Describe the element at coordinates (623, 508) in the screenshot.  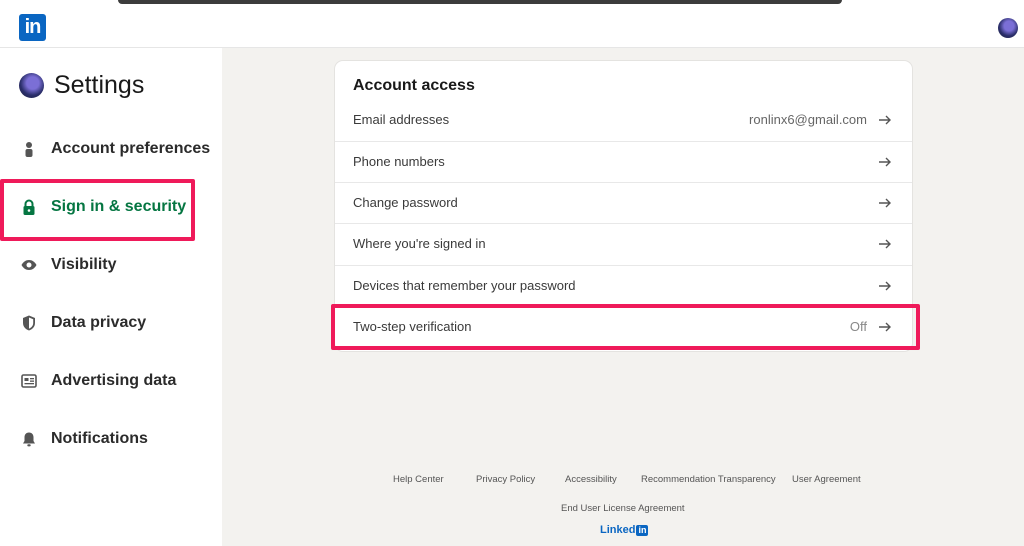
I see `footer-link-eula: End User License Agreement` at that location.